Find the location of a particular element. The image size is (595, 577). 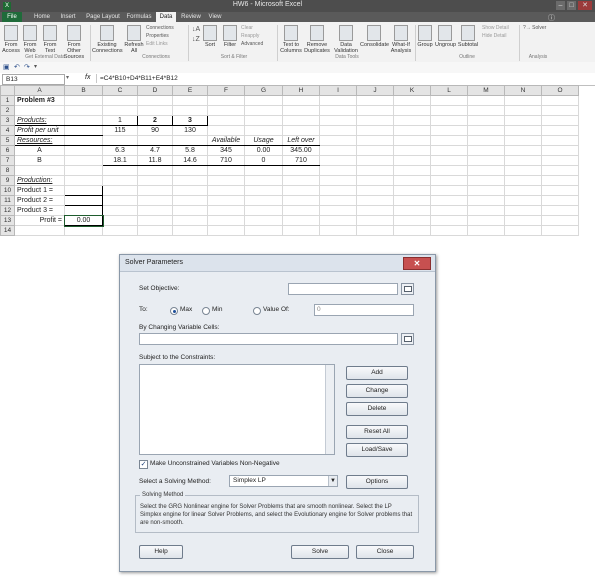

cell-G7: 0 is located at coordinates (263, 160).